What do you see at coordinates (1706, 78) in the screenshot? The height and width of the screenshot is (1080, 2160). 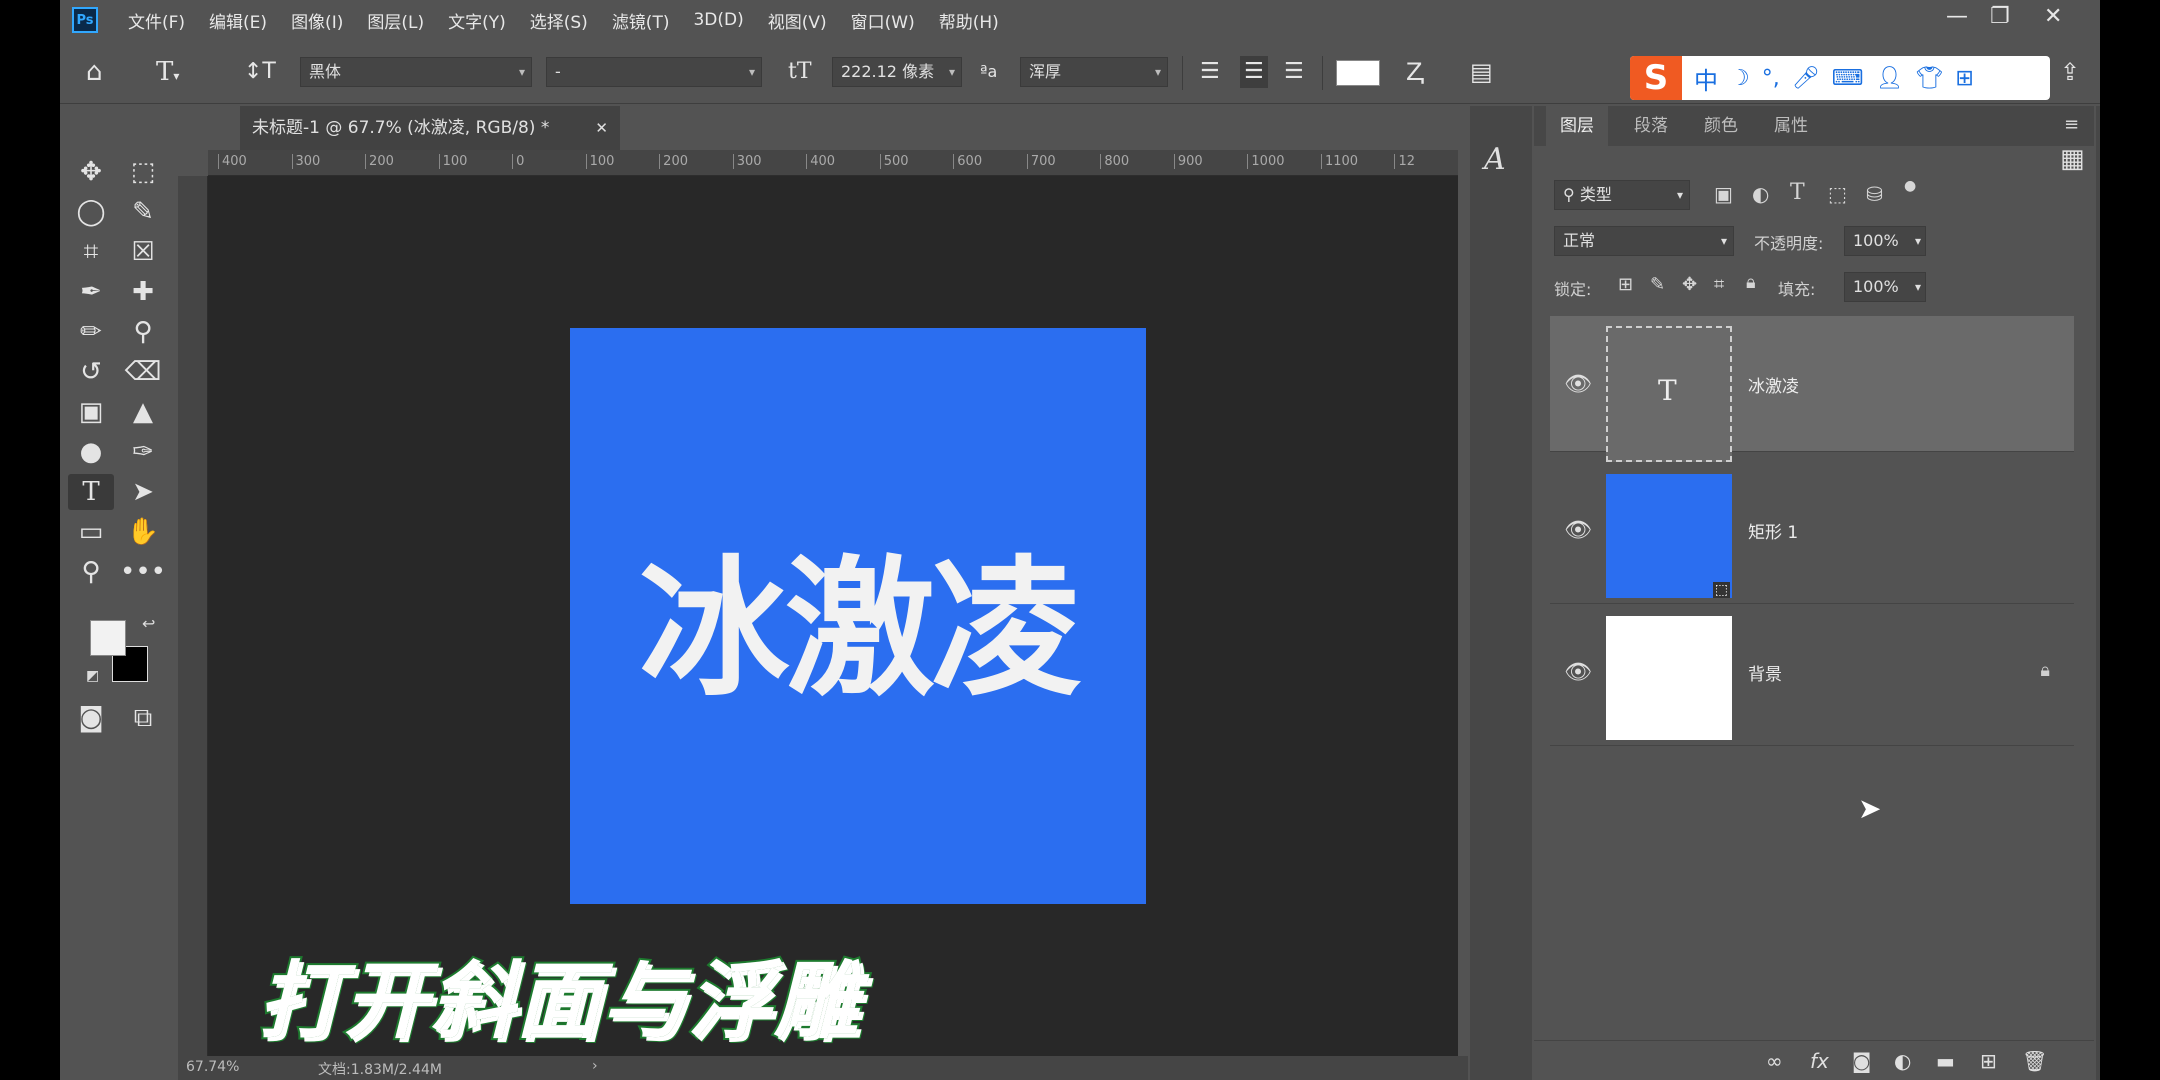 I see `ime-mode: 中` at bounding box center [1706, 78].